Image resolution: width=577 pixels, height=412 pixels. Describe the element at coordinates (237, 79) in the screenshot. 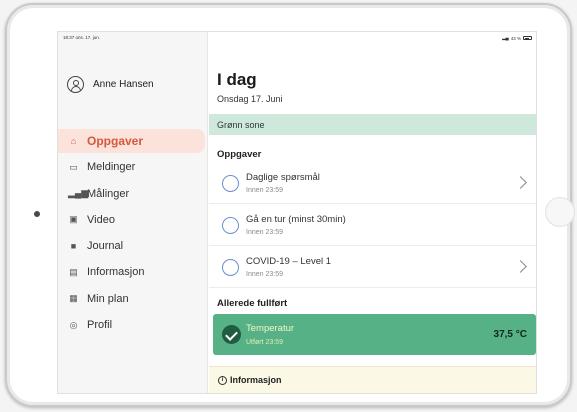

I see `page-title: I dag` at that location.